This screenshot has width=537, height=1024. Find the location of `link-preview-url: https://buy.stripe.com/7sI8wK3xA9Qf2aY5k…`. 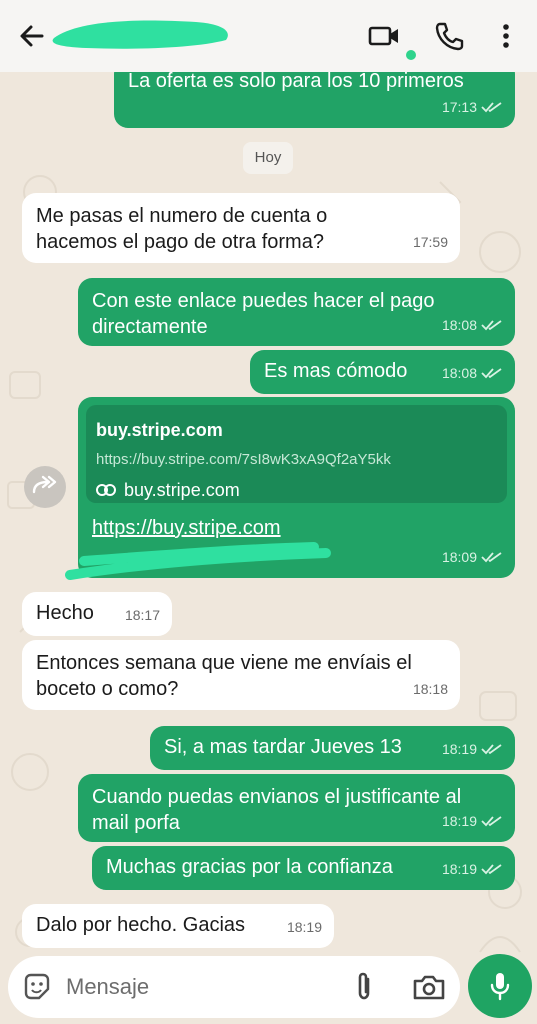

link-preview-url: https://buy.stripe.com/7sI8wK3xA9Qf2aY5k… is located at coordinates (243, 459).